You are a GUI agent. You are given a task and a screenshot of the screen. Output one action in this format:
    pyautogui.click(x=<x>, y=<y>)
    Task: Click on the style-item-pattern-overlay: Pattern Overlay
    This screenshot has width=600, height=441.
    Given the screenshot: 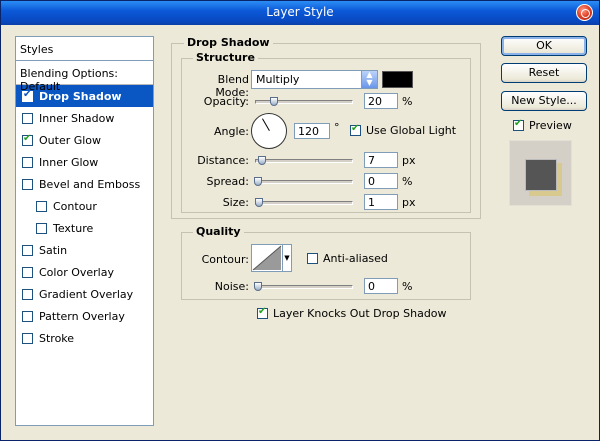 What is the action you would take?
    pyautogui.click(x=84, y=316)
    